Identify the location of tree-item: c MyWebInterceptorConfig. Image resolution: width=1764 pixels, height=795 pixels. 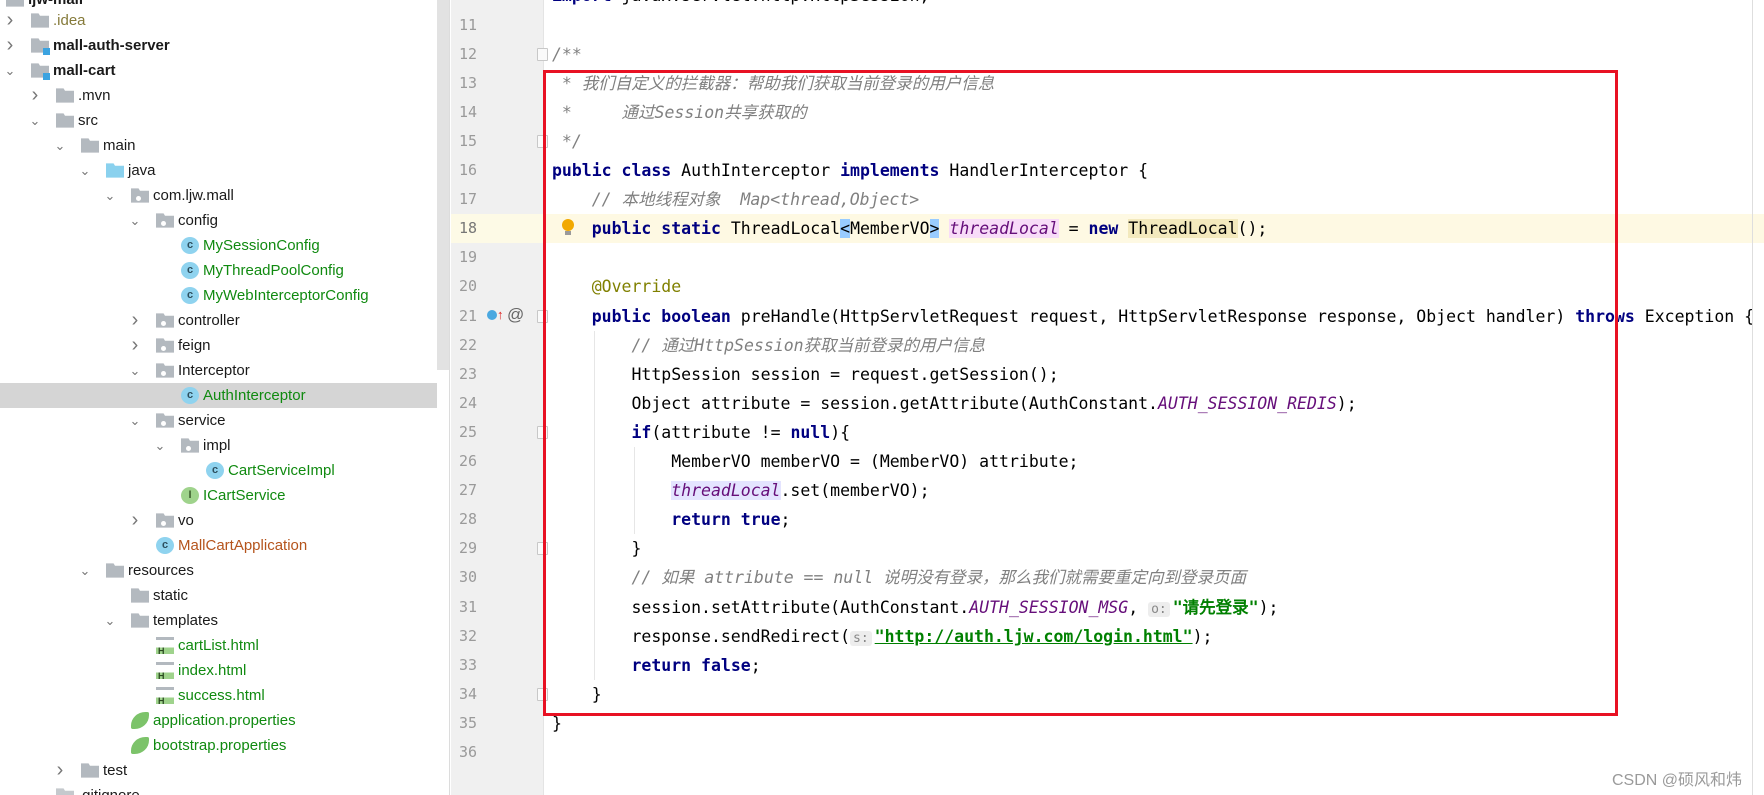
(218, 295).